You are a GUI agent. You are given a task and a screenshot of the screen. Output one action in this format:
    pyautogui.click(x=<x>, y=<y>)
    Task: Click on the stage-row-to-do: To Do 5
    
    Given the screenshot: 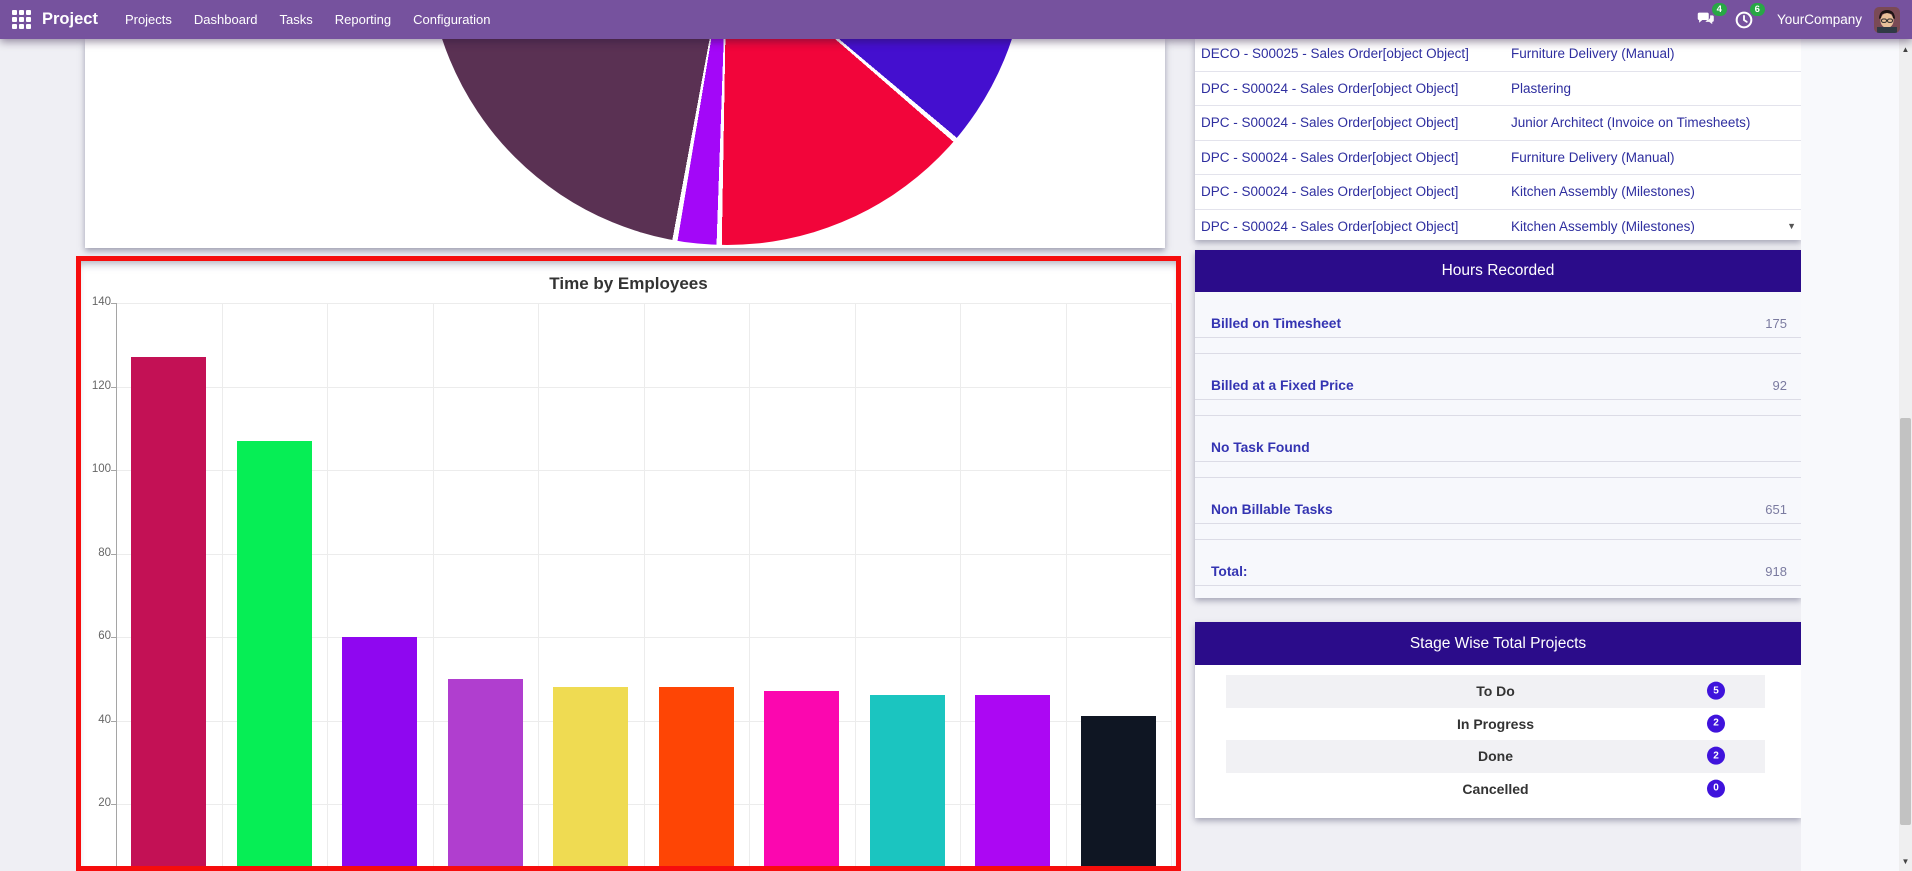 What is the action you would take?
    pyautogui.click(x=1495, y=691)
    